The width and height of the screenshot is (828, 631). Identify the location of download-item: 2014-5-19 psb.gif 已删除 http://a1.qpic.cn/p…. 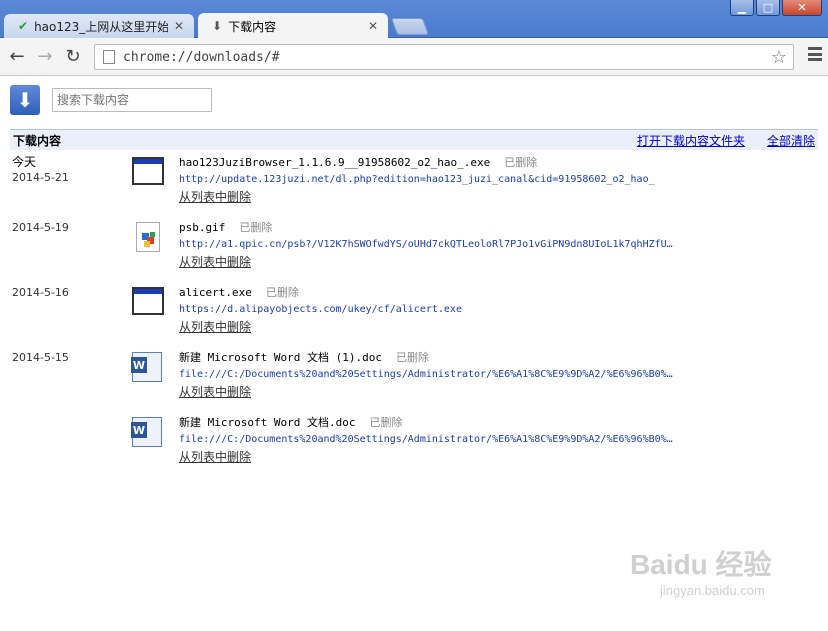
(415, 250).